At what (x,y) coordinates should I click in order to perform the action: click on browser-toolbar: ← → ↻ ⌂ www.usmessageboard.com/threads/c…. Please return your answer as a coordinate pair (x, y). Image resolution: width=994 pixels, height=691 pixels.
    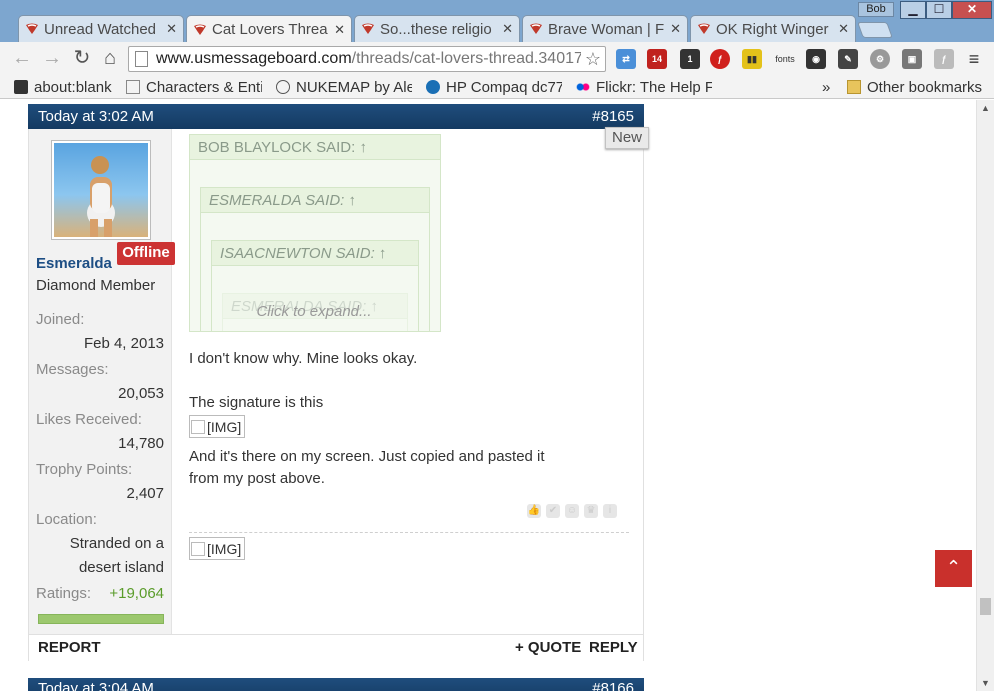
    Looking at the image, I should click on (497, 58).